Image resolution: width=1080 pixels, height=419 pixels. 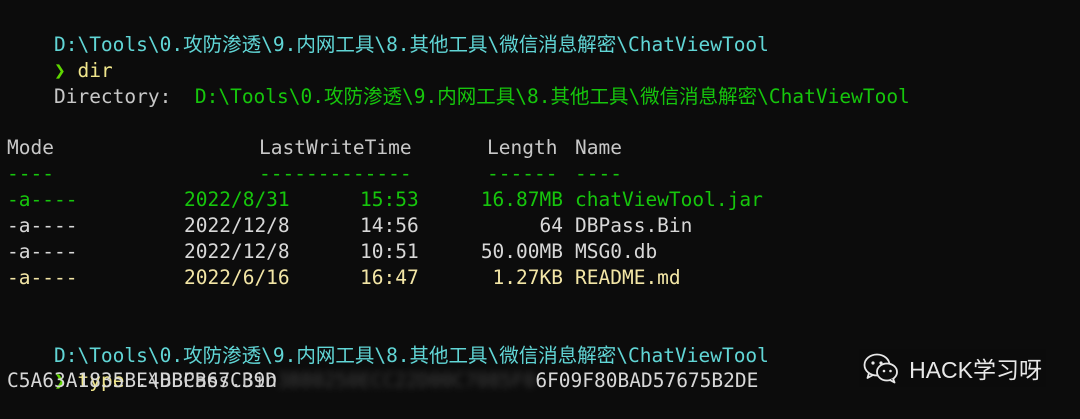 I want to click on hash-redacted-blur: 3B80250ECC22D00C7085F0, so click(x=406, y=381).